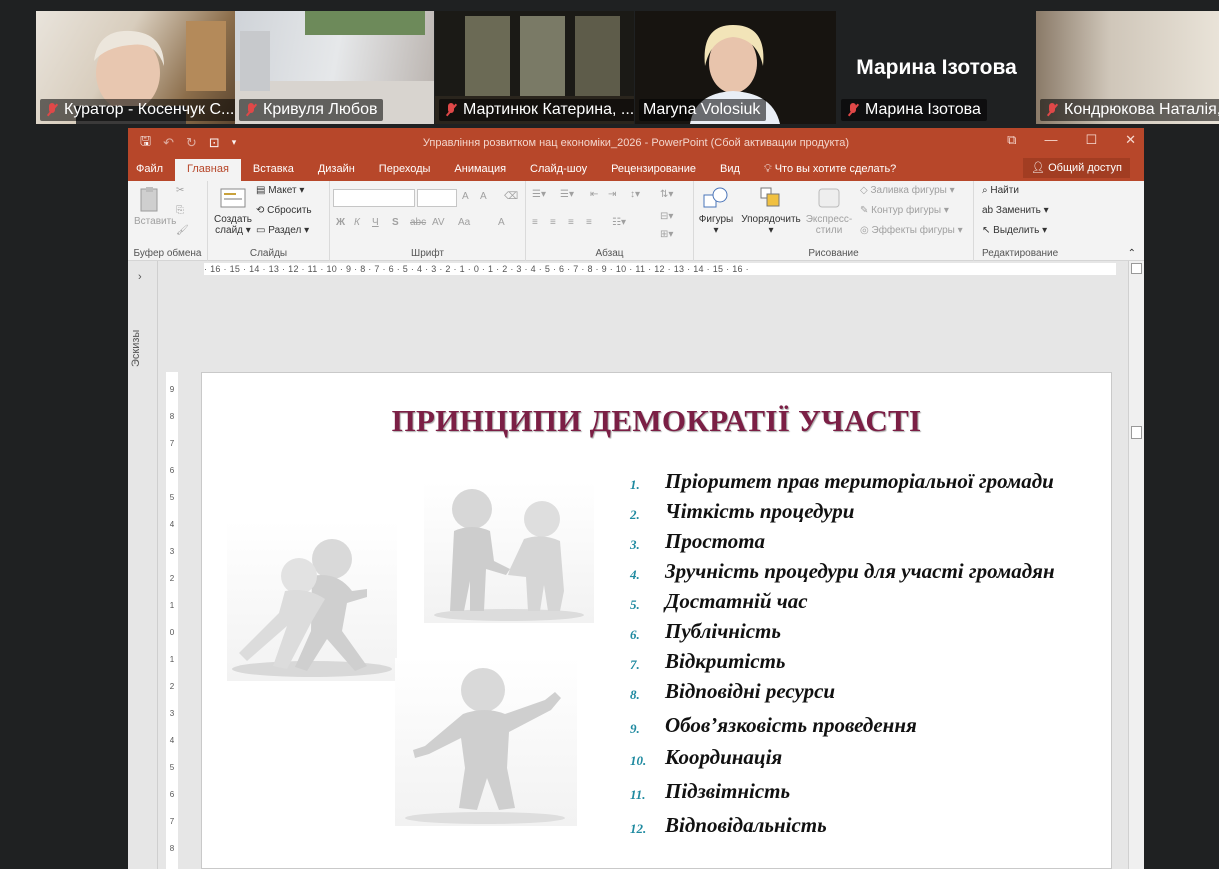 This screenshot has height=869, width=1219. I want to click on undo-icon: ↶, so click(168, 143).